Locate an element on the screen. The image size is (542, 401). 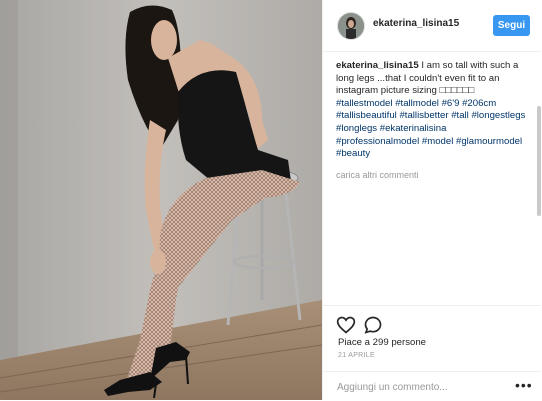
ellipsis-icon: ••• is located at coordinates (524, 385).